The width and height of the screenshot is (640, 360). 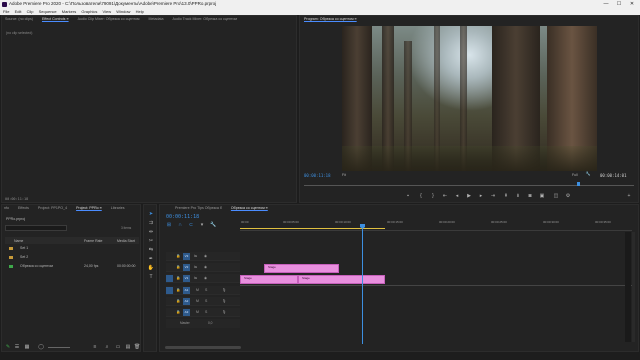 What do you see at coordinates (93, 241) in the screenshot?
I see `column-frame-rate: Frame Rate` at bounding box center [93, 241].